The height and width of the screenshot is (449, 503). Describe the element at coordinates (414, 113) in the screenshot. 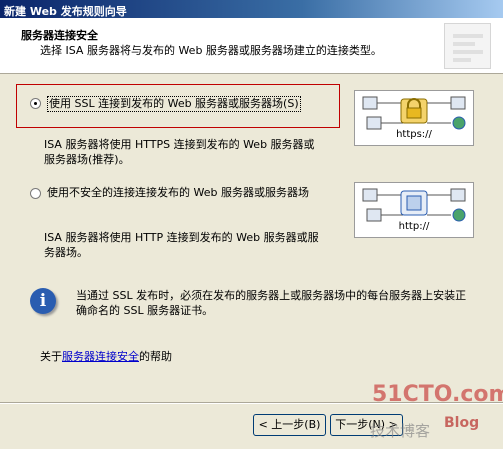

I see `https-connection-icon` at that location.